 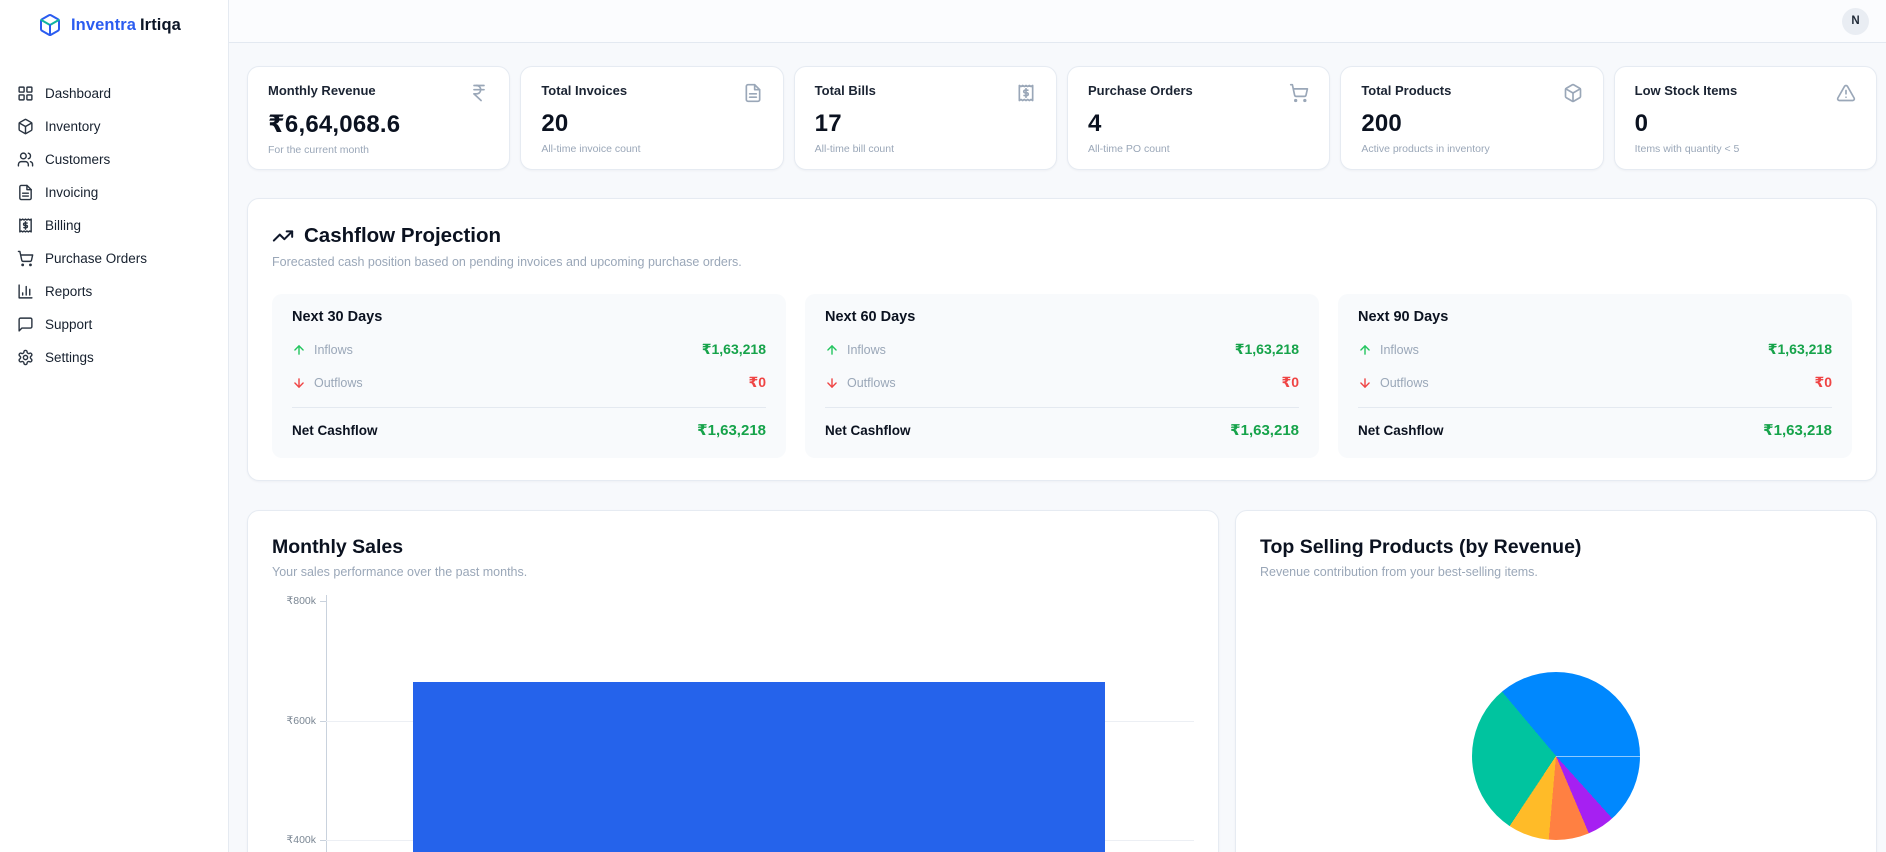 I want to click on section-title: Cashflow Projection, so click(x=403, y=235).